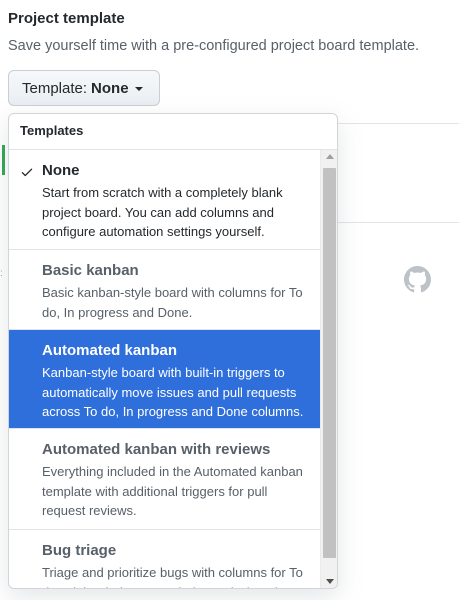  What do you see at coordinates (27, 172) in the screenshot?
I see `check-icon` at bounding box center [27, 172].